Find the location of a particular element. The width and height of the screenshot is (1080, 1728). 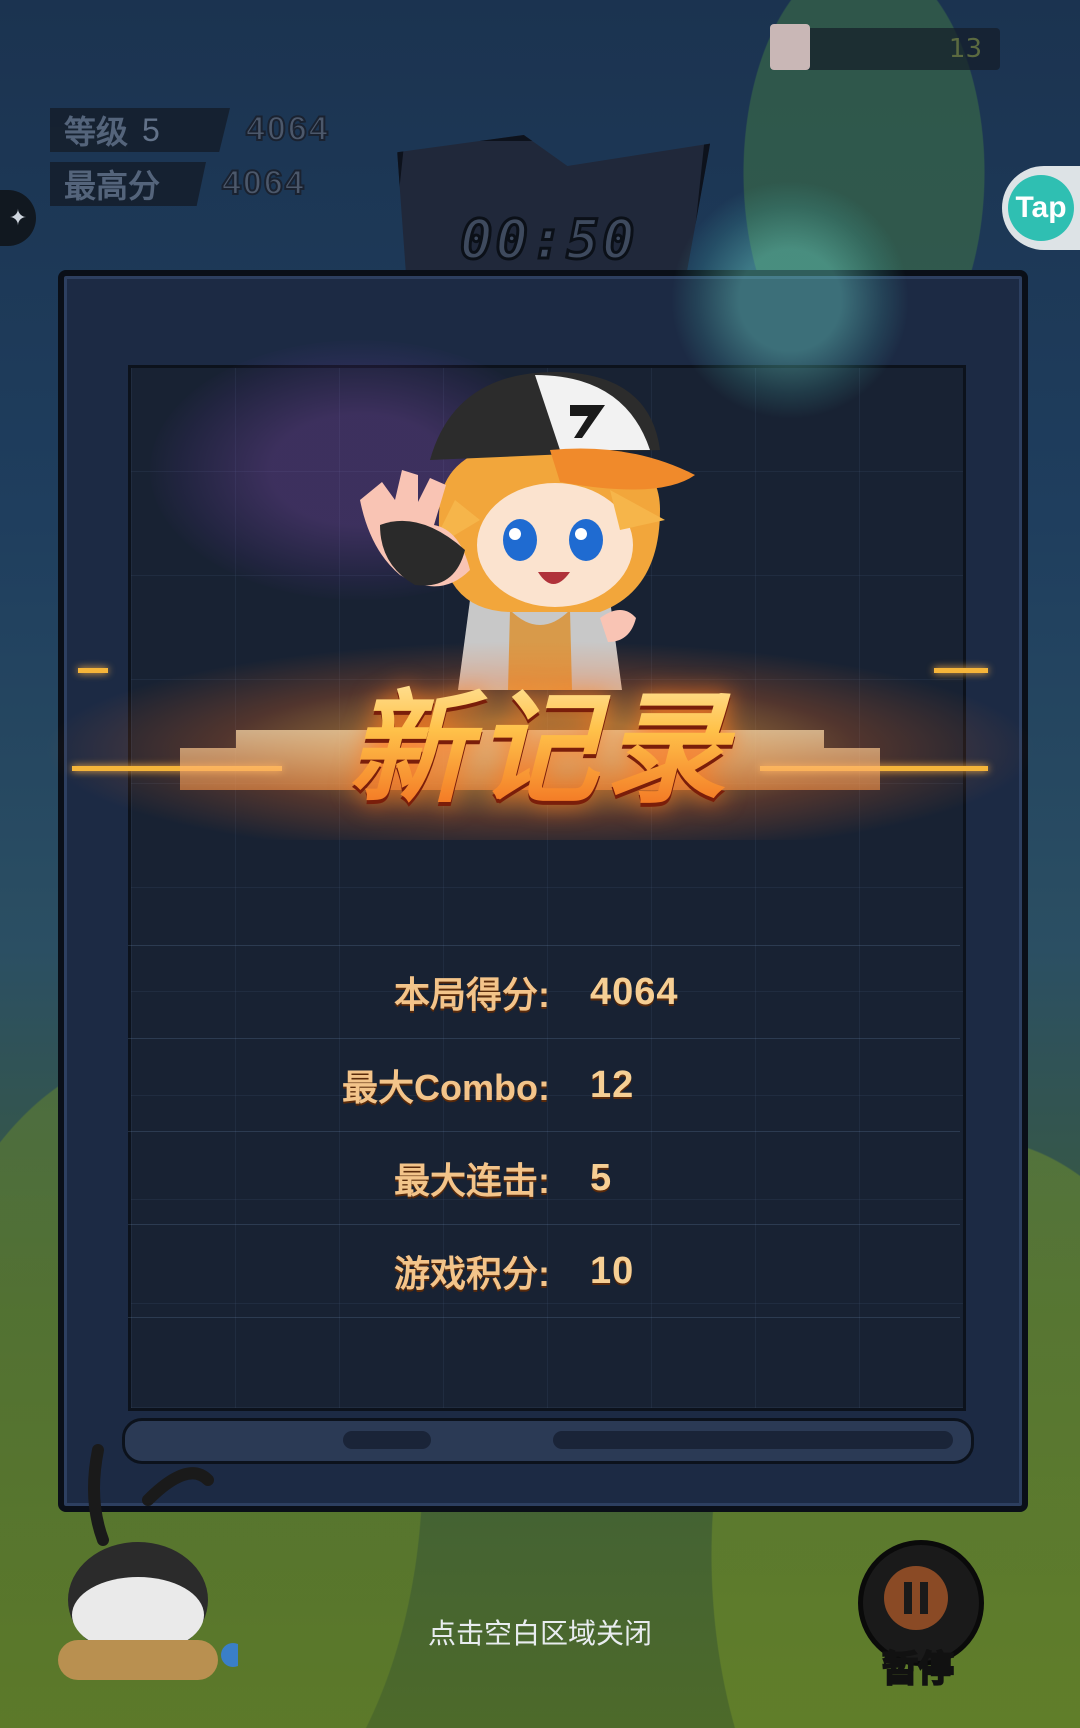

stat-label: 游戏积分: is located at coordinates (472, 1273).